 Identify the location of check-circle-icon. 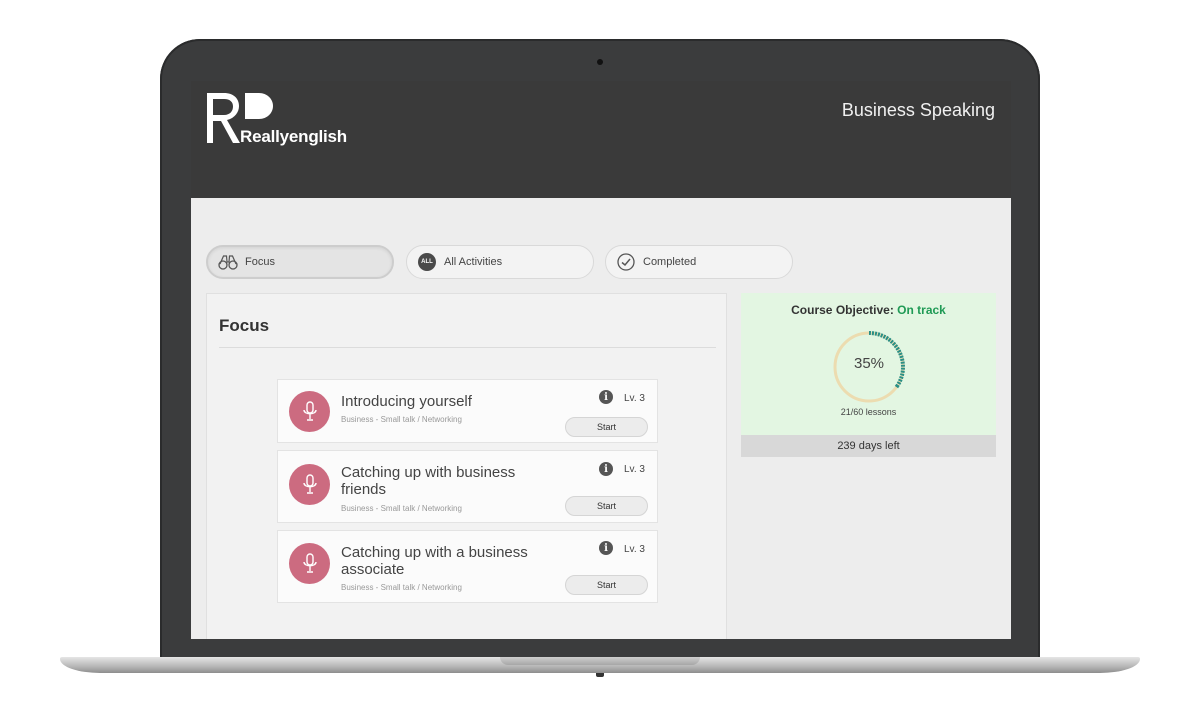
(626, 262).